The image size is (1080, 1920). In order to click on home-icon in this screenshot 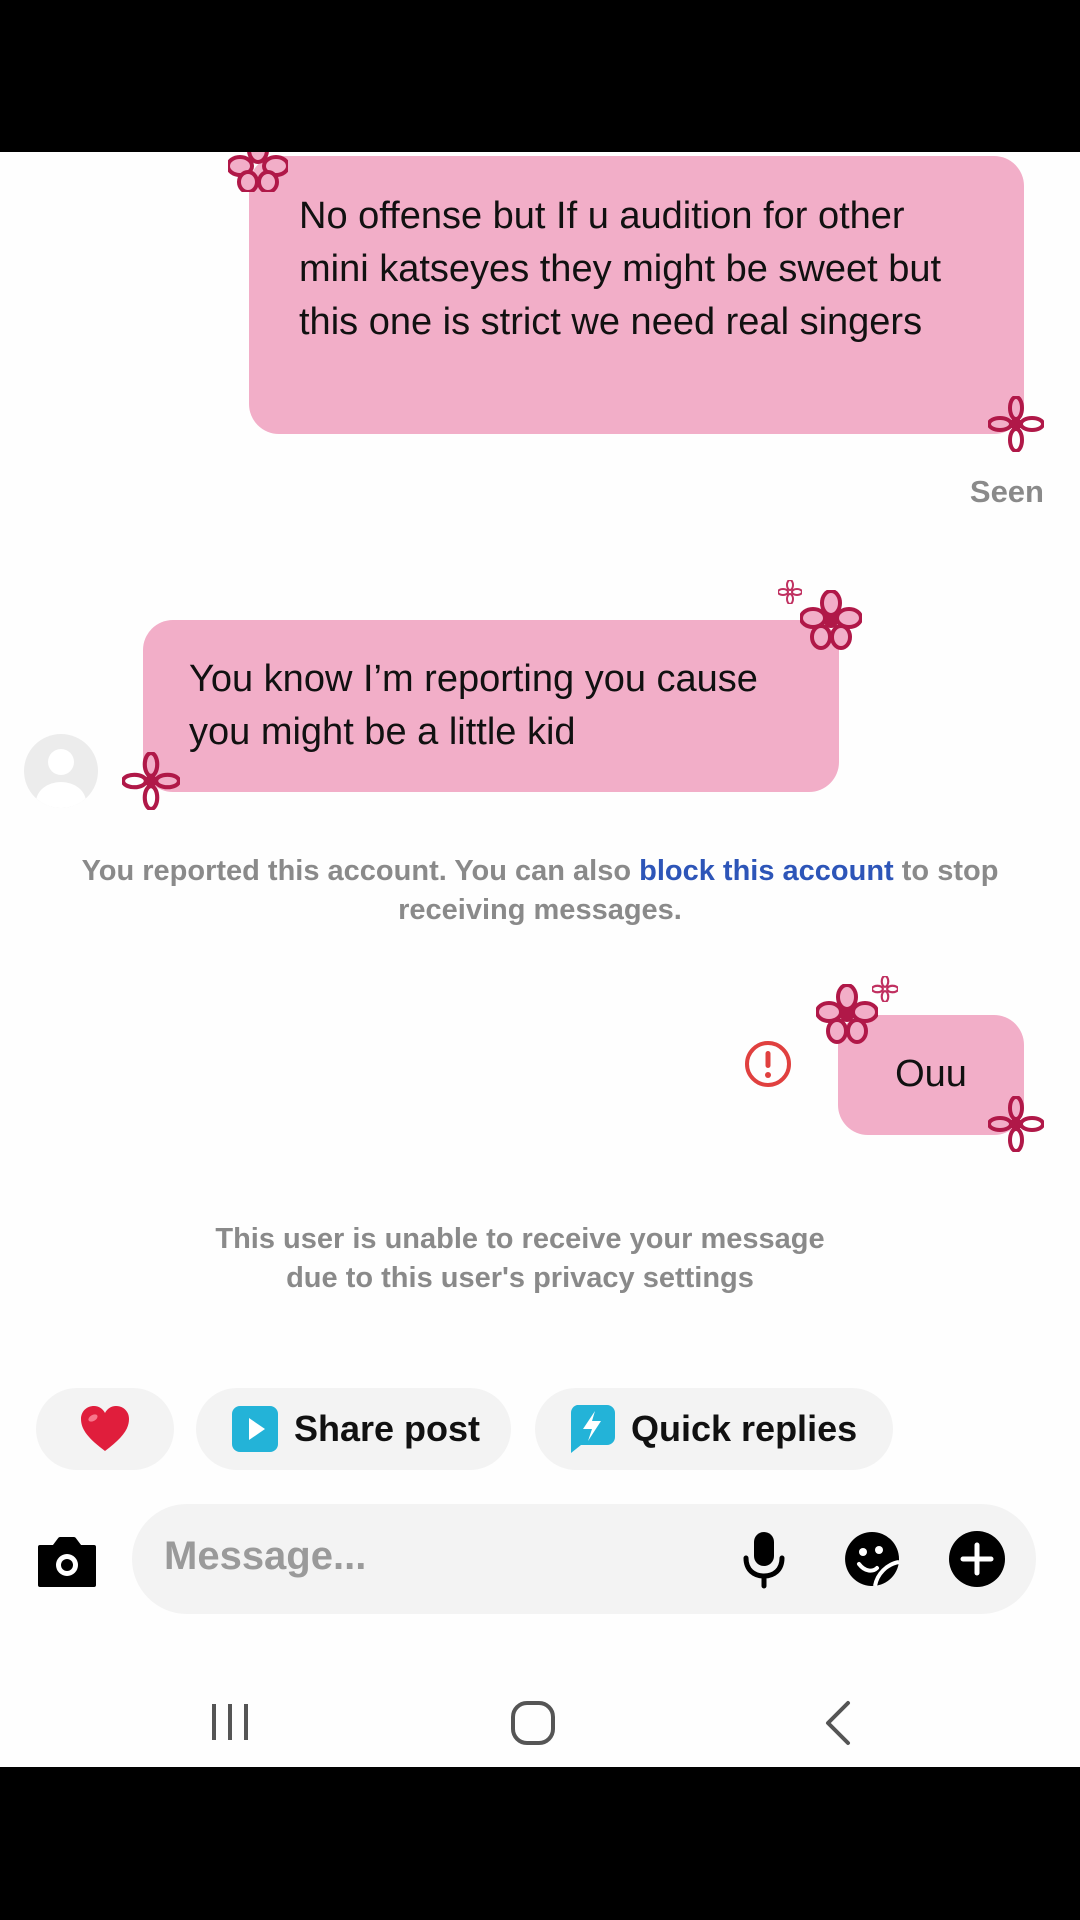, I will do `click(533, 1723)`.